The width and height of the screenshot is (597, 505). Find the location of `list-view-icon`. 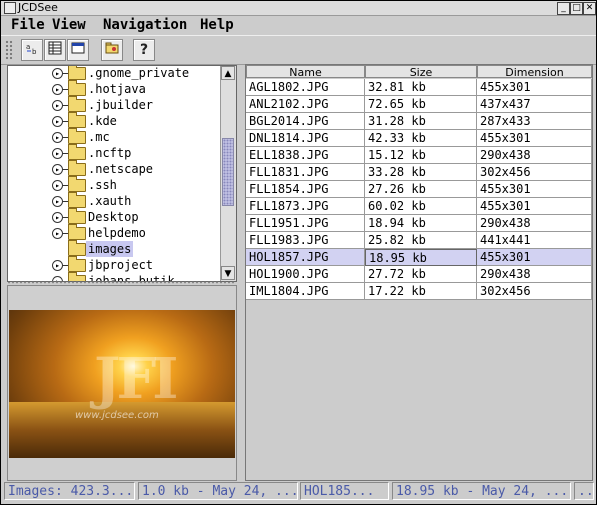

list-view-icon is located at coordinates (55, 50).